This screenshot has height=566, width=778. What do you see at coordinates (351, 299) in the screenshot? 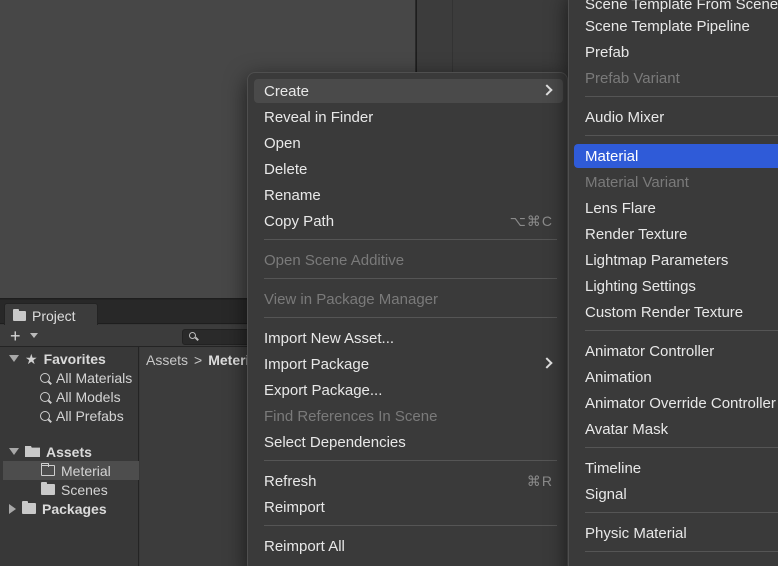
I see `menu-item-label: View in Package Manager` at bounding box center [351, 299].